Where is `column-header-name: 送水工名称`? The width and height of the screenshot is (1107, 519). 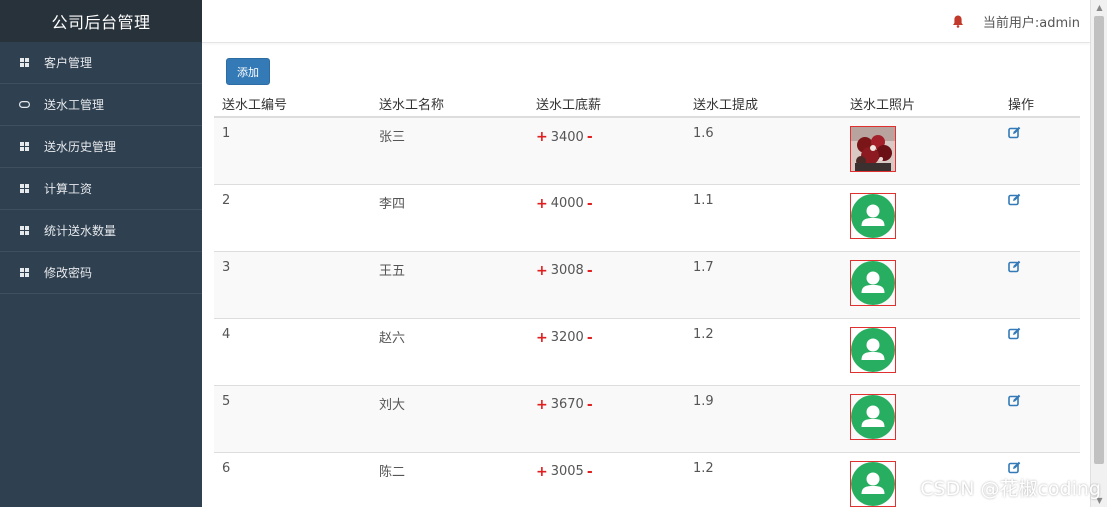 column-header-name: 送水工名称 is located at coordinates (449, 104).